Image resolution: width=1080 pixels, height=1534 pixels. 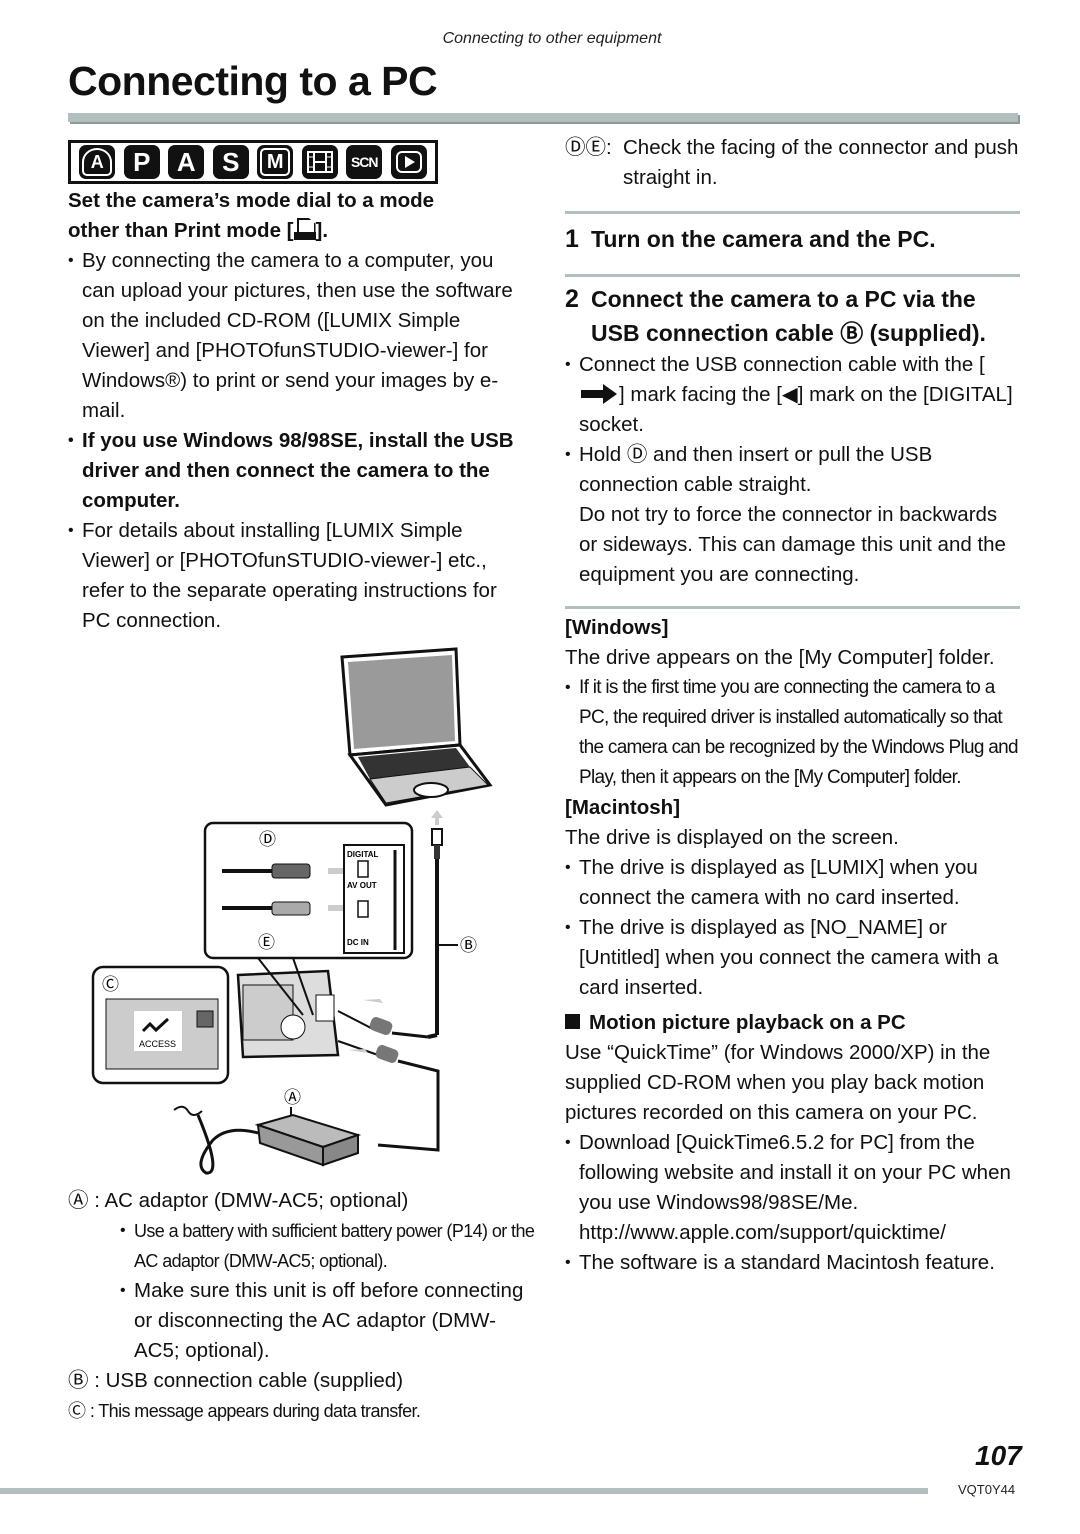 I want to click on step-number: 2, so click(x=572, y=299).